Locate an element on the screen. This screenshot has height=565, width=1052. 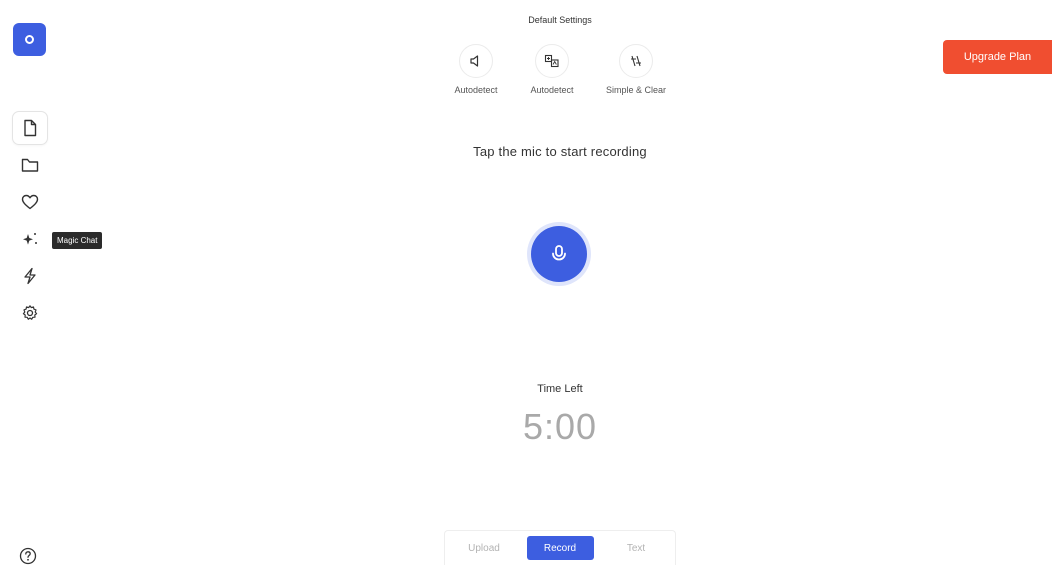
logo-mark-icon is located at coordinates (29, 39).